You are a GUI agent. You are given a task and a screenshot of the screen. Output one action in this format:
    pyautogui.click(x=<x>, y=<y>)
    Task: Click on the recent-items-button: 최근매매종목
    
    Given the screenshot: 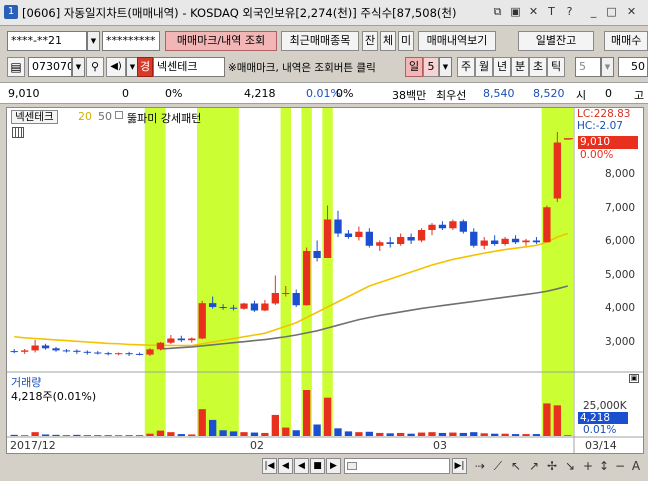 What is the action you would take?
    pyautogui.click(x=320, y=41)
    